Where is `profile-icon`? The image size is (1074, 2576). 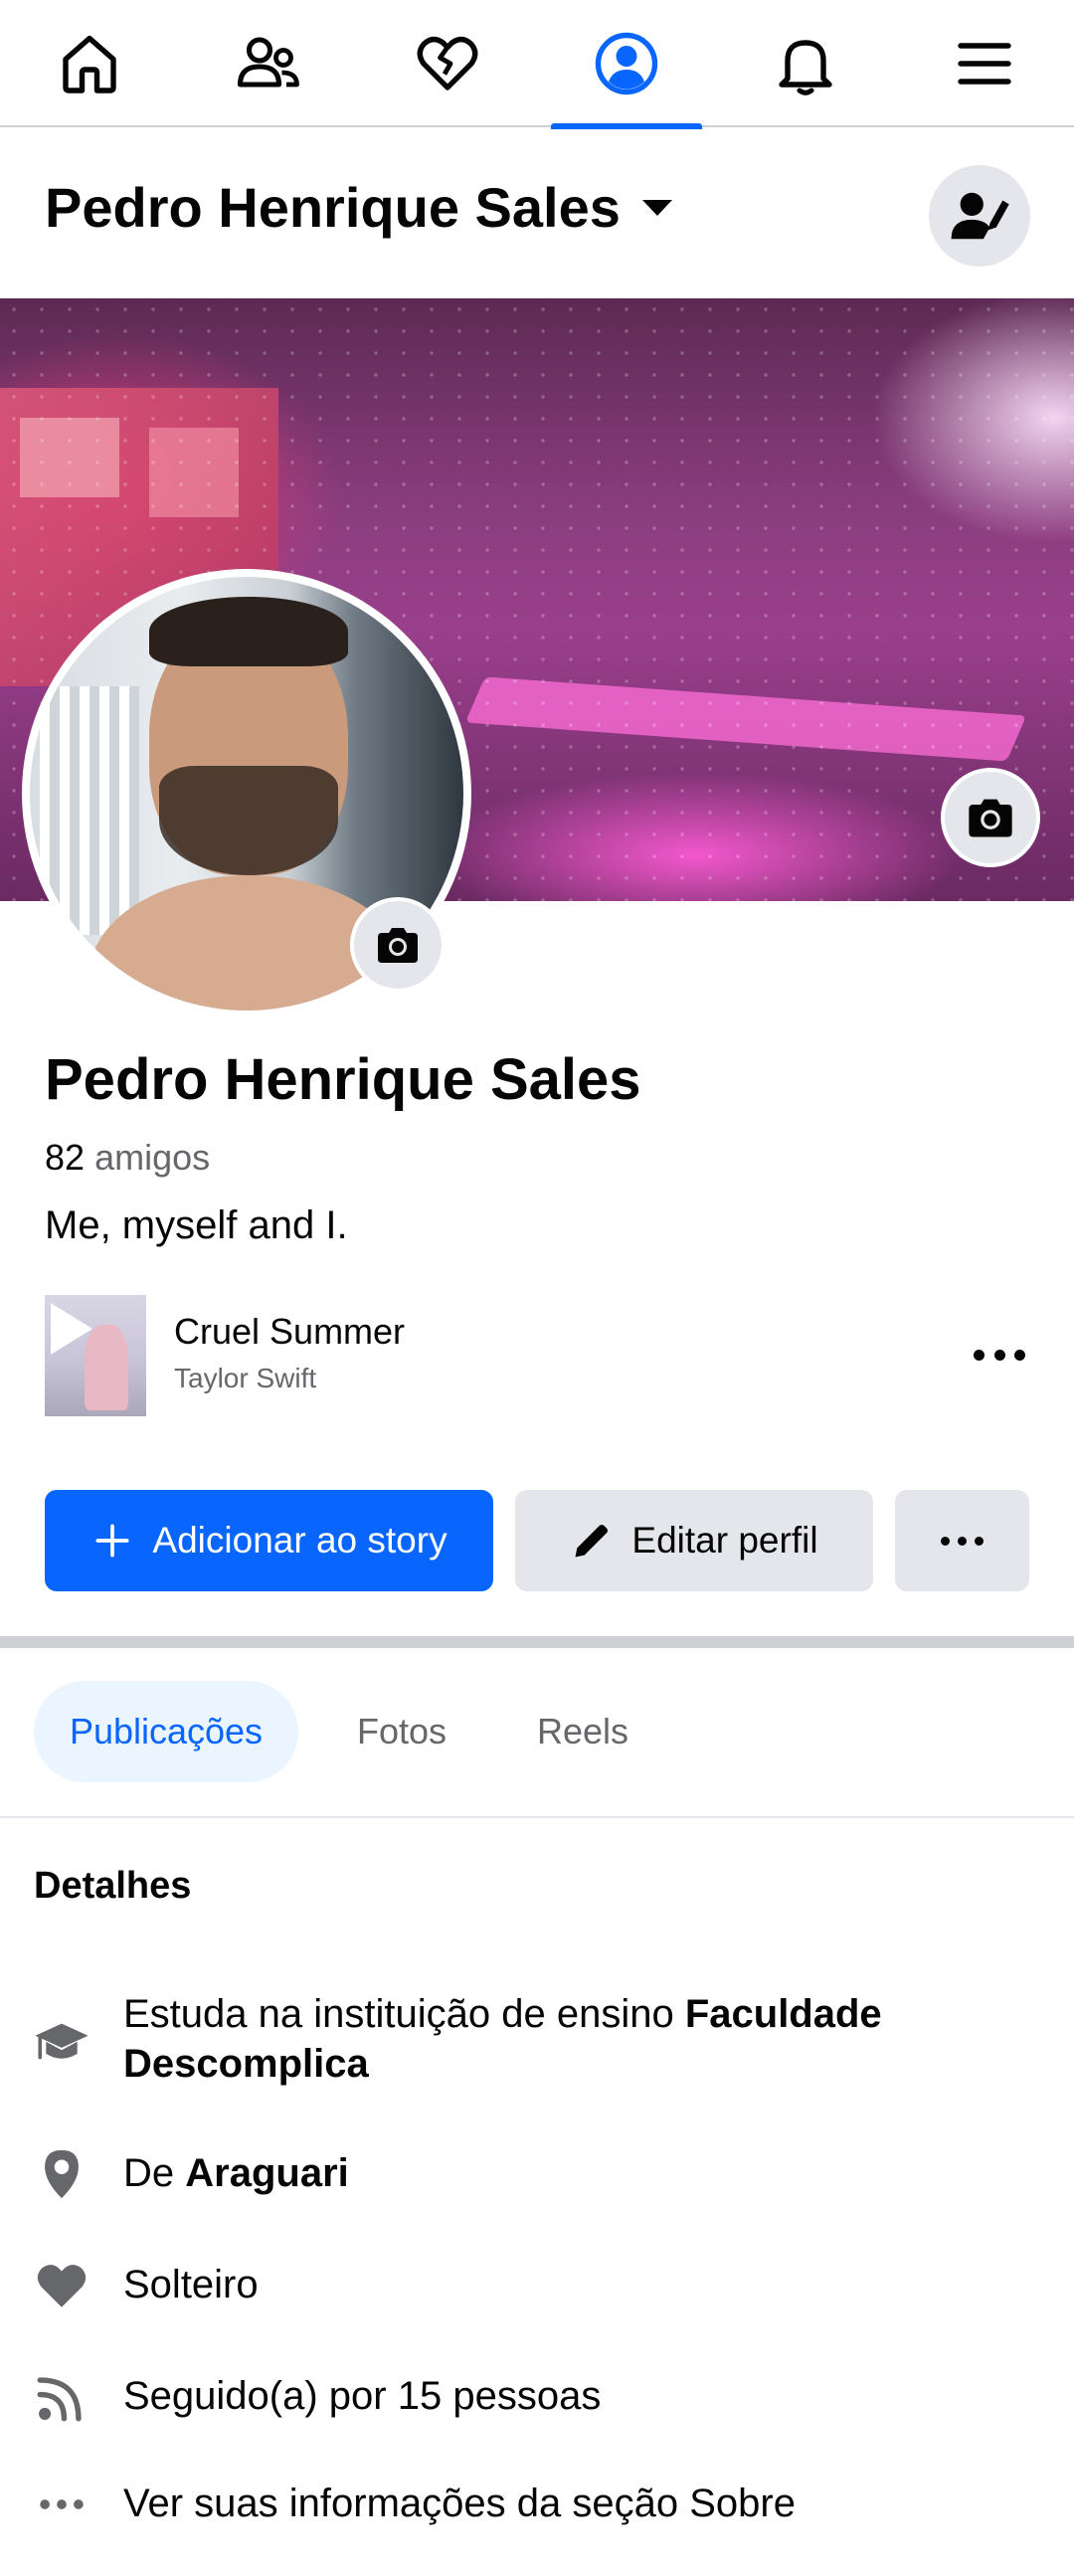
profile-icon is located at coordinates (626, 63).